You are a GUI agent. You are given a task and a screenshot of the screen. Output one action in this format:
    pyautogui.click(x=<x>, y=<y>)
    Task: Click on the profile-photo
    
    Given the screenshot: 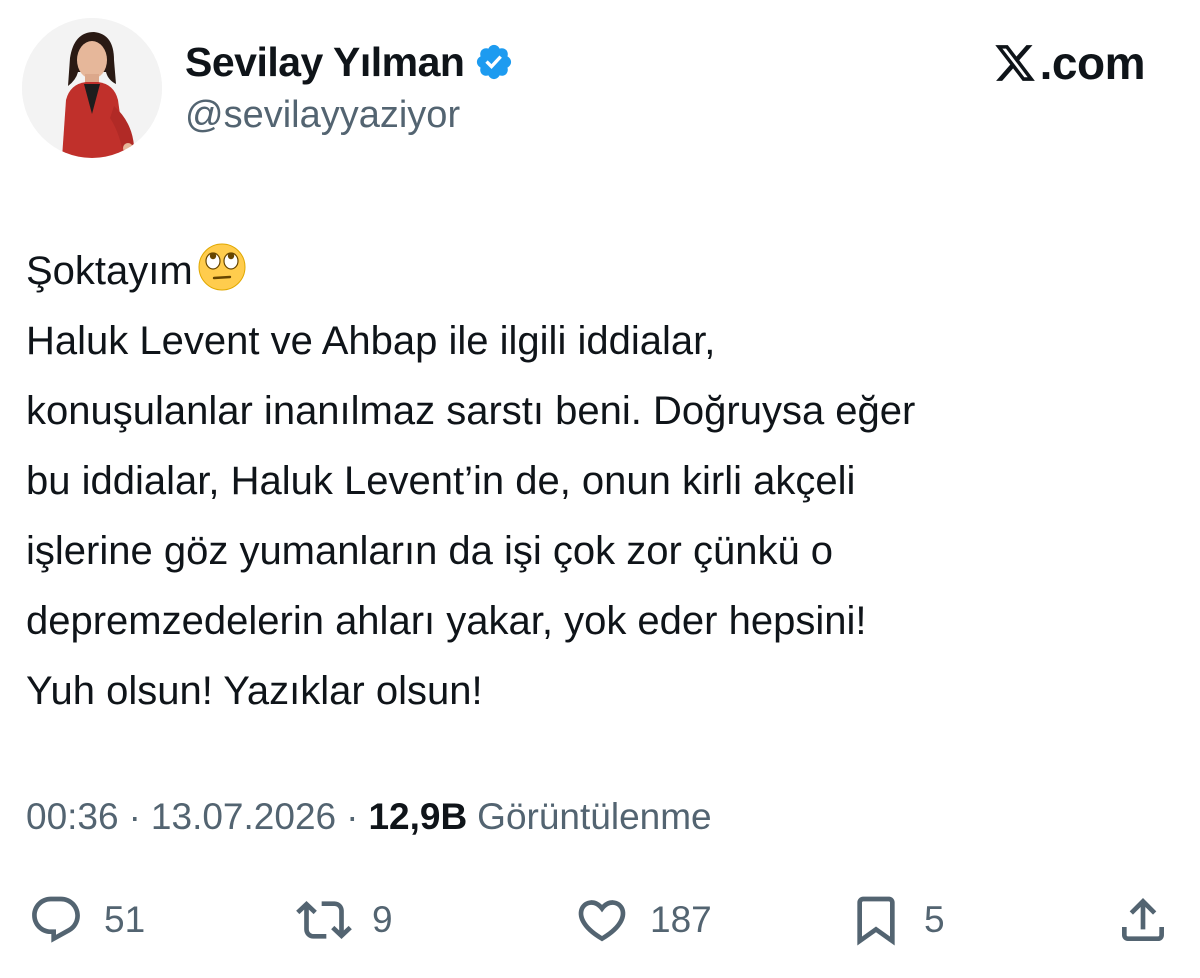 What is the action you would take?
    pyautogui.click(x=92, y=88)
    